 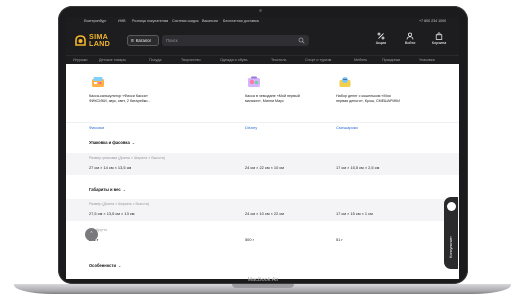 I want to click on login-button: Войти, so click(x=410, y=42).